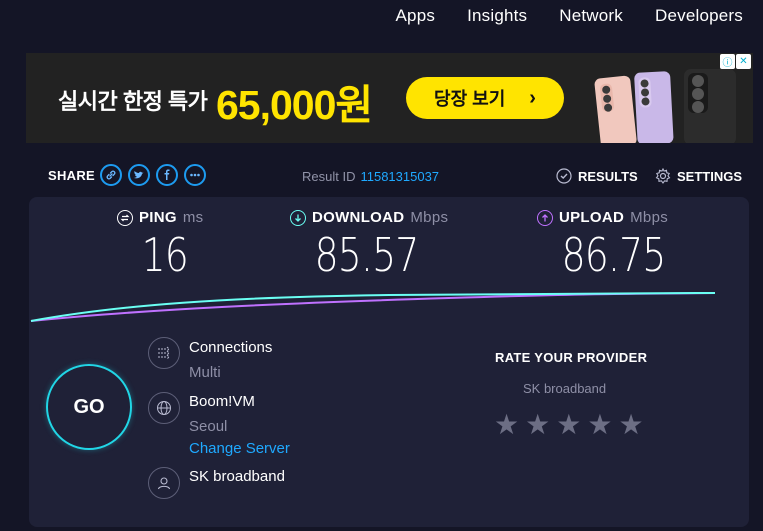 Image resolution: width=763 pixels, height=531 pixels. Describe the element at coordinates (237, 476) in the screenshot. I see `provider-name: SK broadband` at that location.